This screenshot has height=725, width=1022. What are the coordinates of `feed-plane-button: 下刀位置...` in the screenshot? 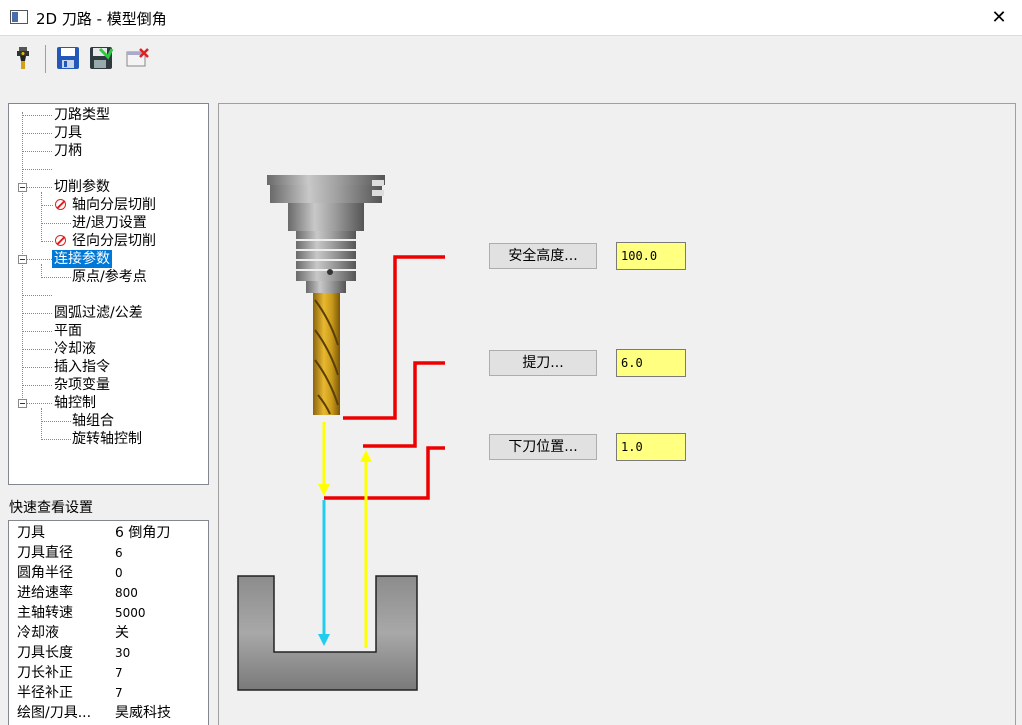 It's located at (543, 447).